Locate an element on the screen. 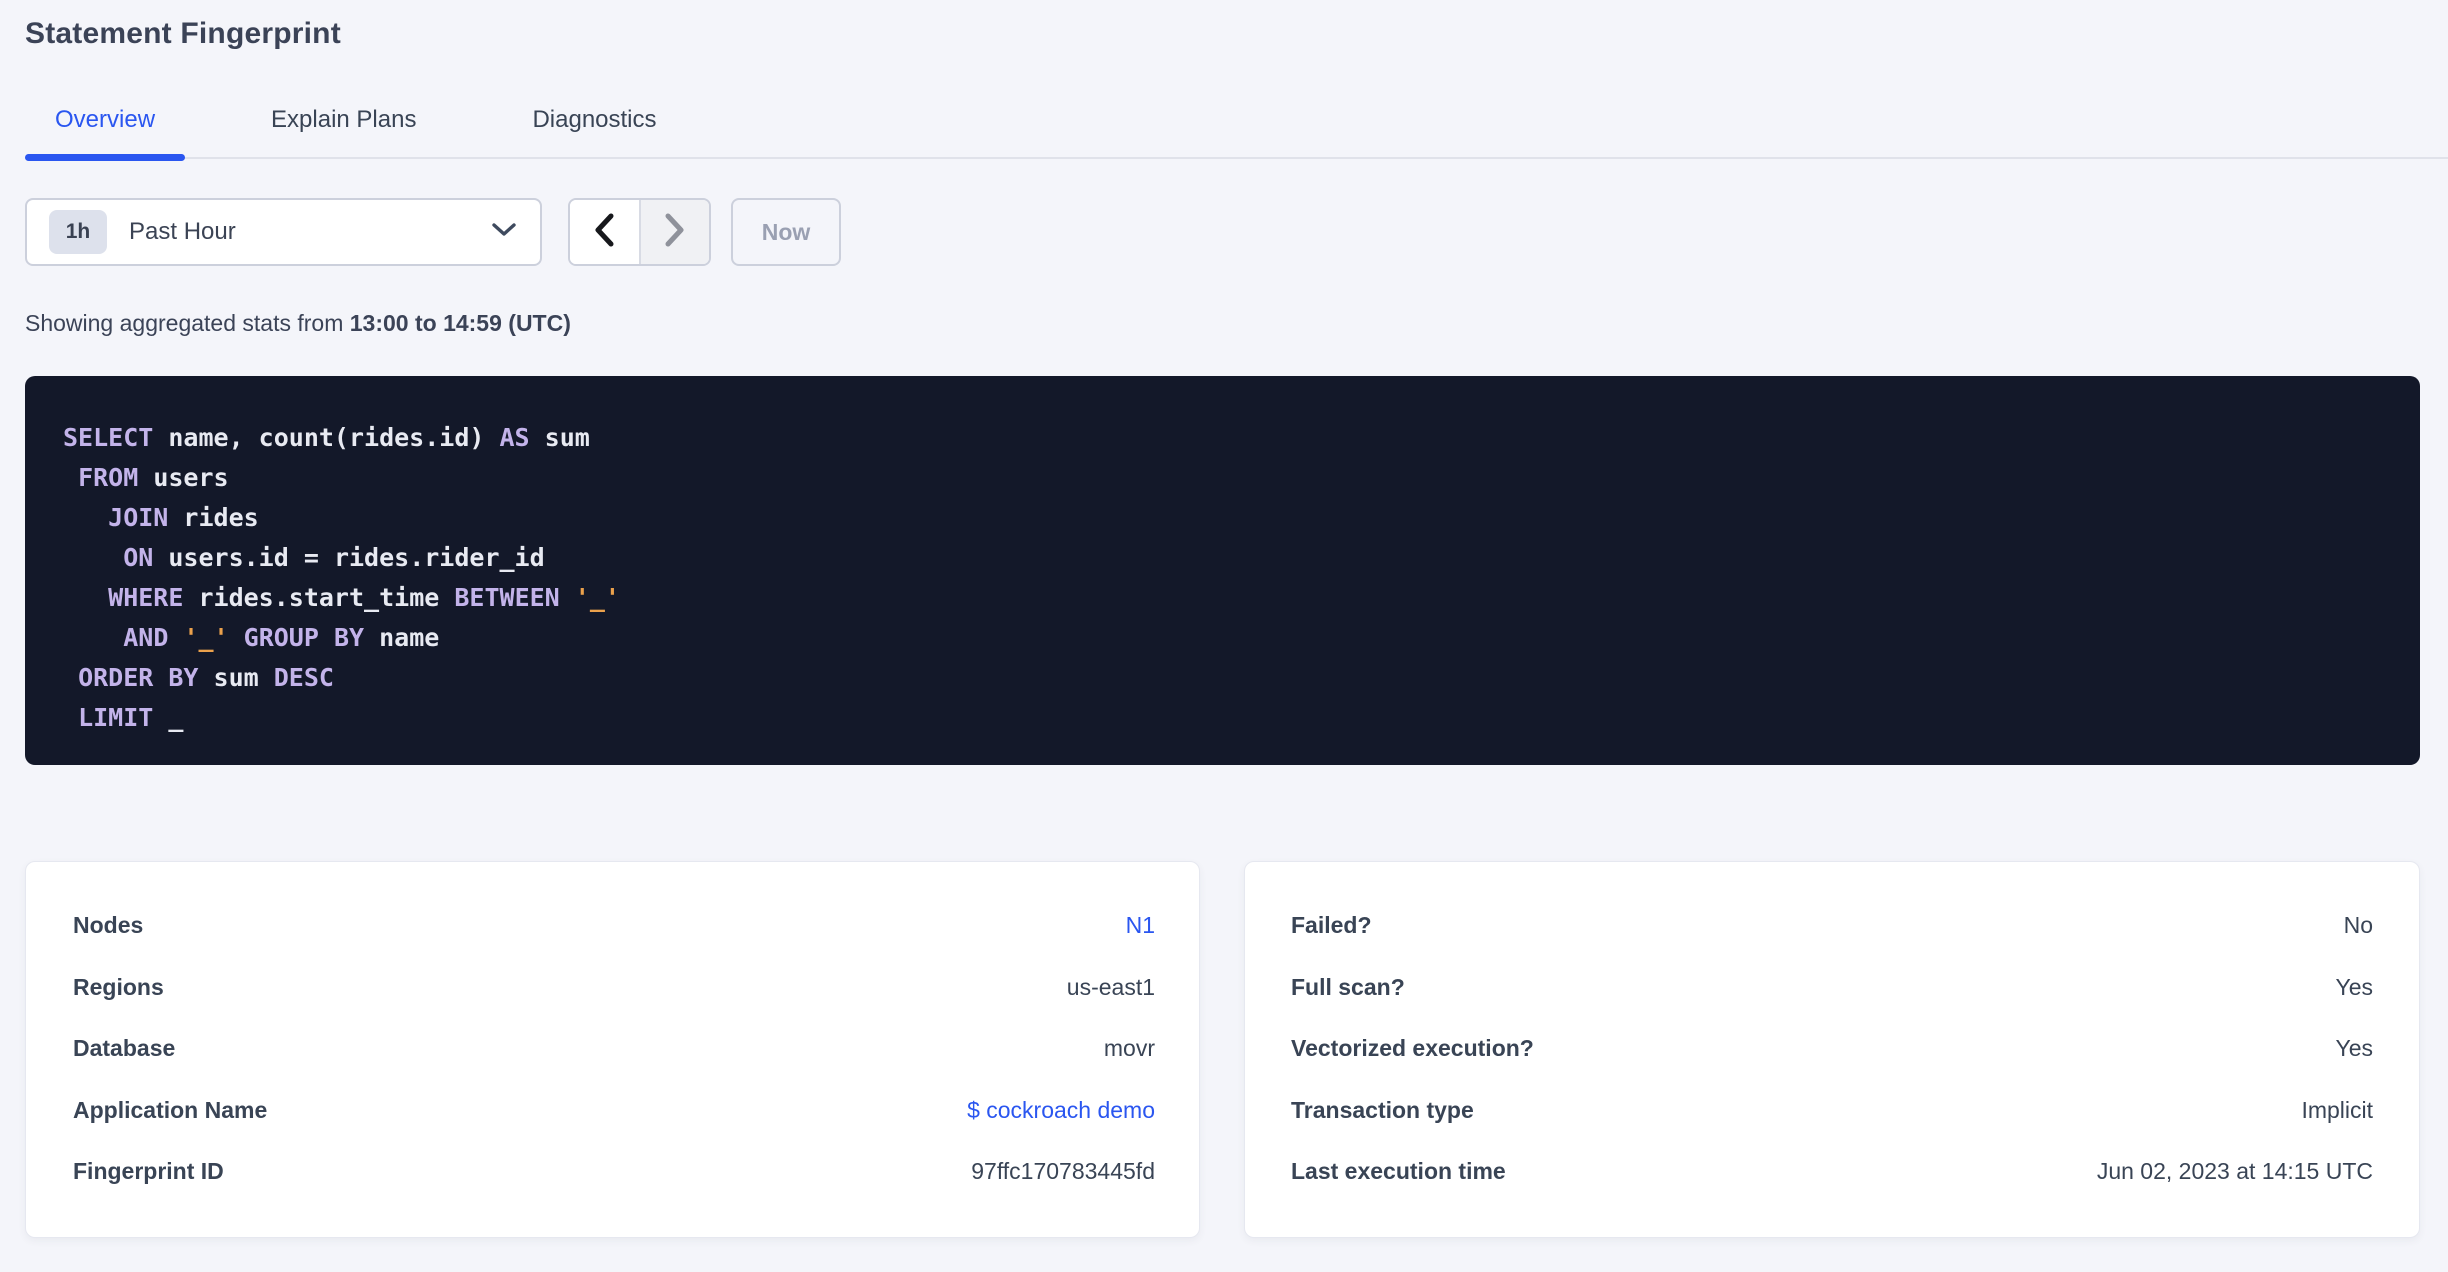  time-toolbar: 1h Past Hour Now is located at coordinates (1236, 232).